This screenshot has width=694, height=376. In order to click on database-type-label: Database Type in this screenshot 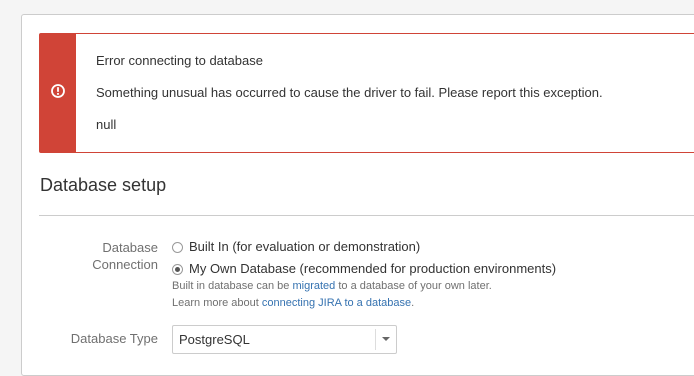, I will do `click(114, 338)`.